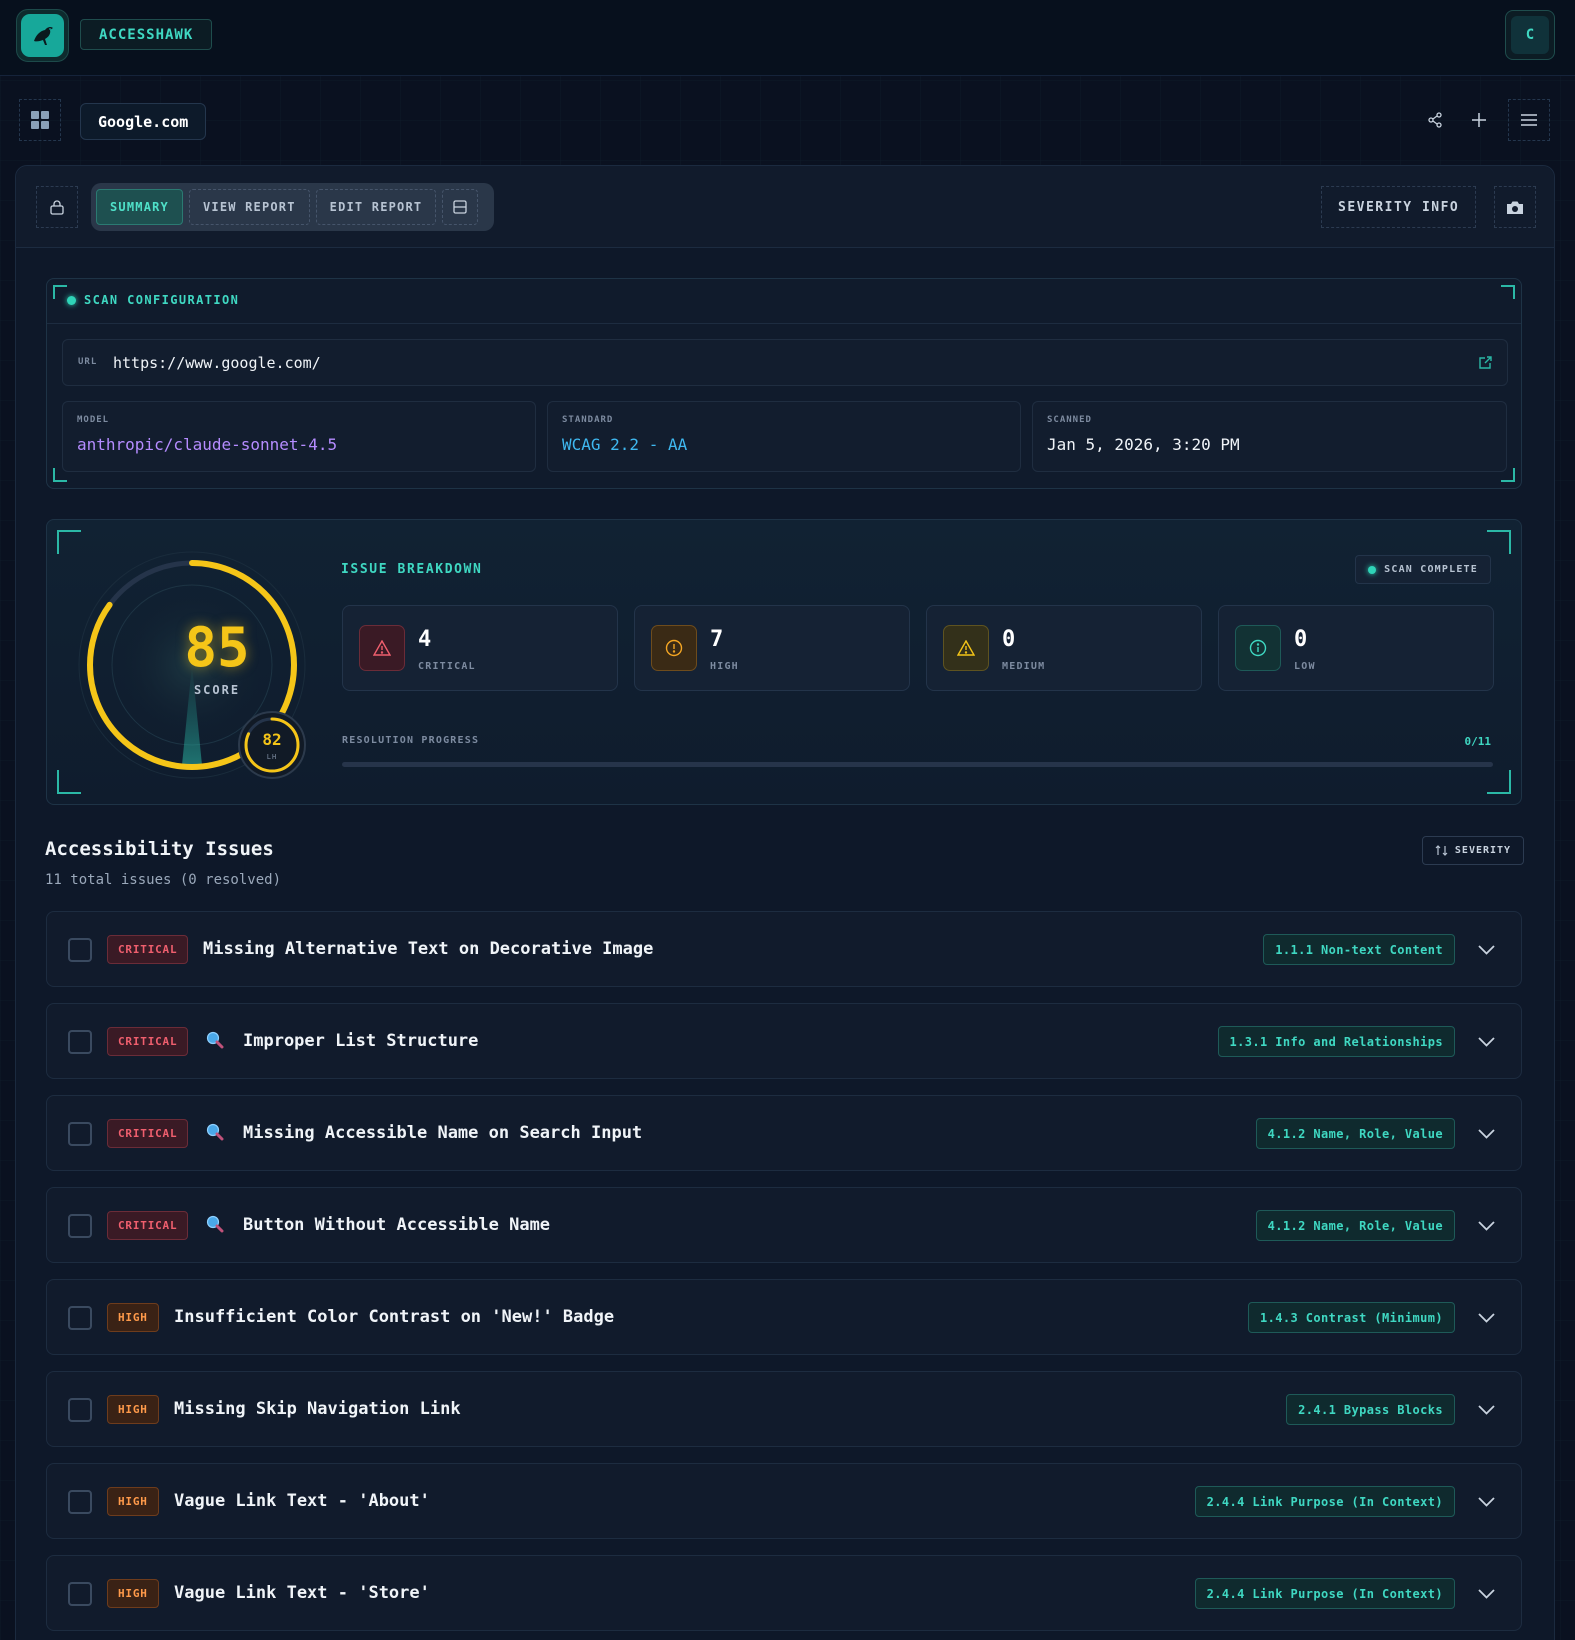 The height and width of the screenshot is (1640, 1575). What do you see at coordinates (1399, 207) in the screenshot?
I see `severity-info-button: SEVERITY INFO` at bounding box center [1399, 207].